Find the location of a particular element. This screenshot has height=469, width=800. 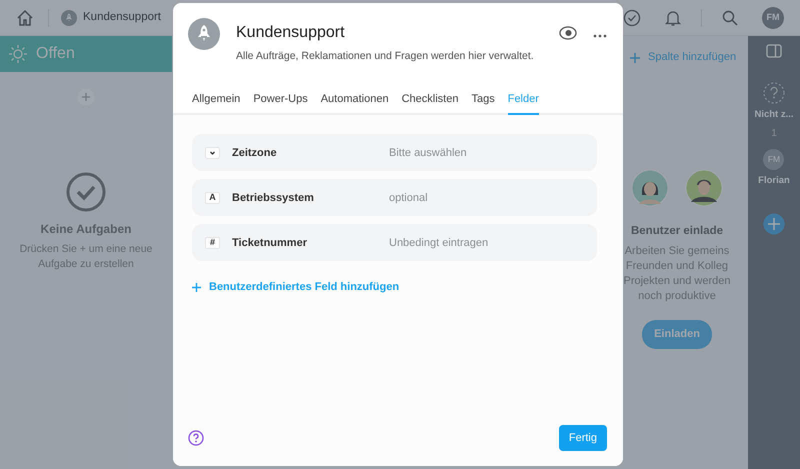

input-field: Unbedingt eintragen is located at coordinates (479, 242).